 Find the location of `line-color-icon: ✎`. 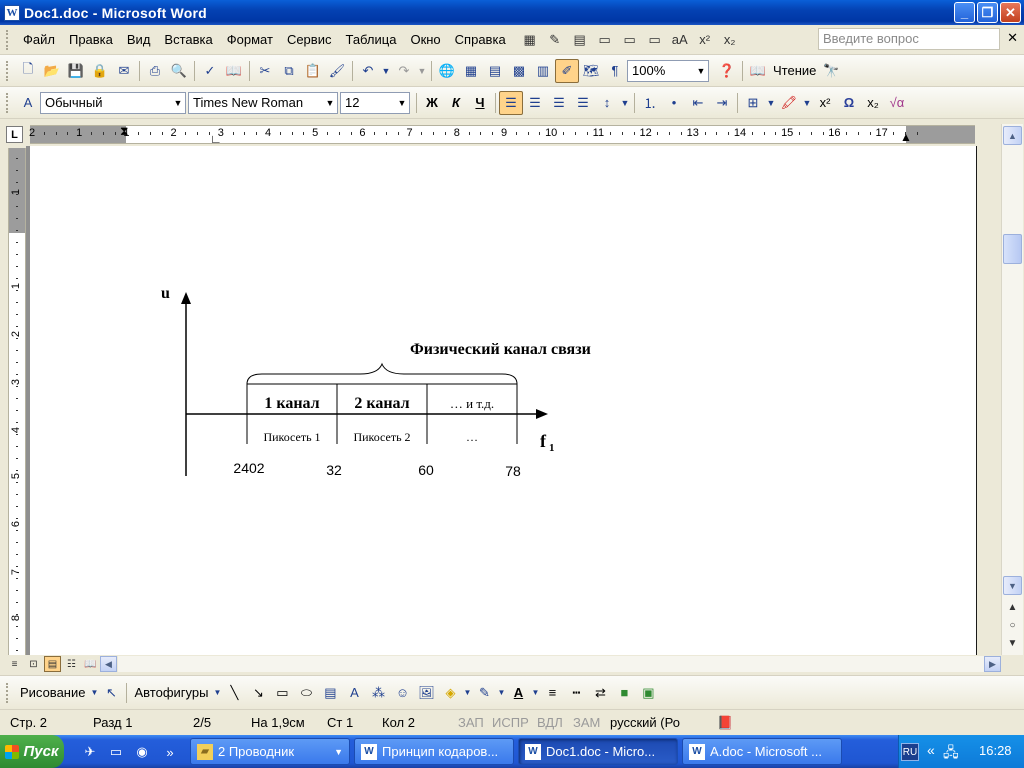

line-color-icon: ✎ is located at coordinates (484, 693).